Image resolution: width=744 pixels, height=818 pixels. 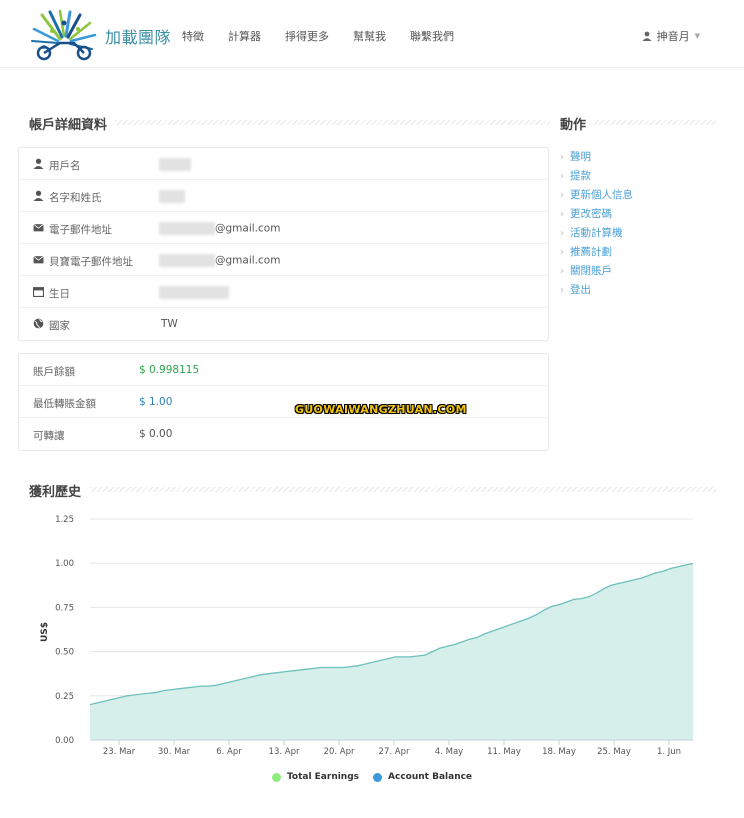 I want to click on x-tick-label: 20. Apr, so click(x=339, y=752).